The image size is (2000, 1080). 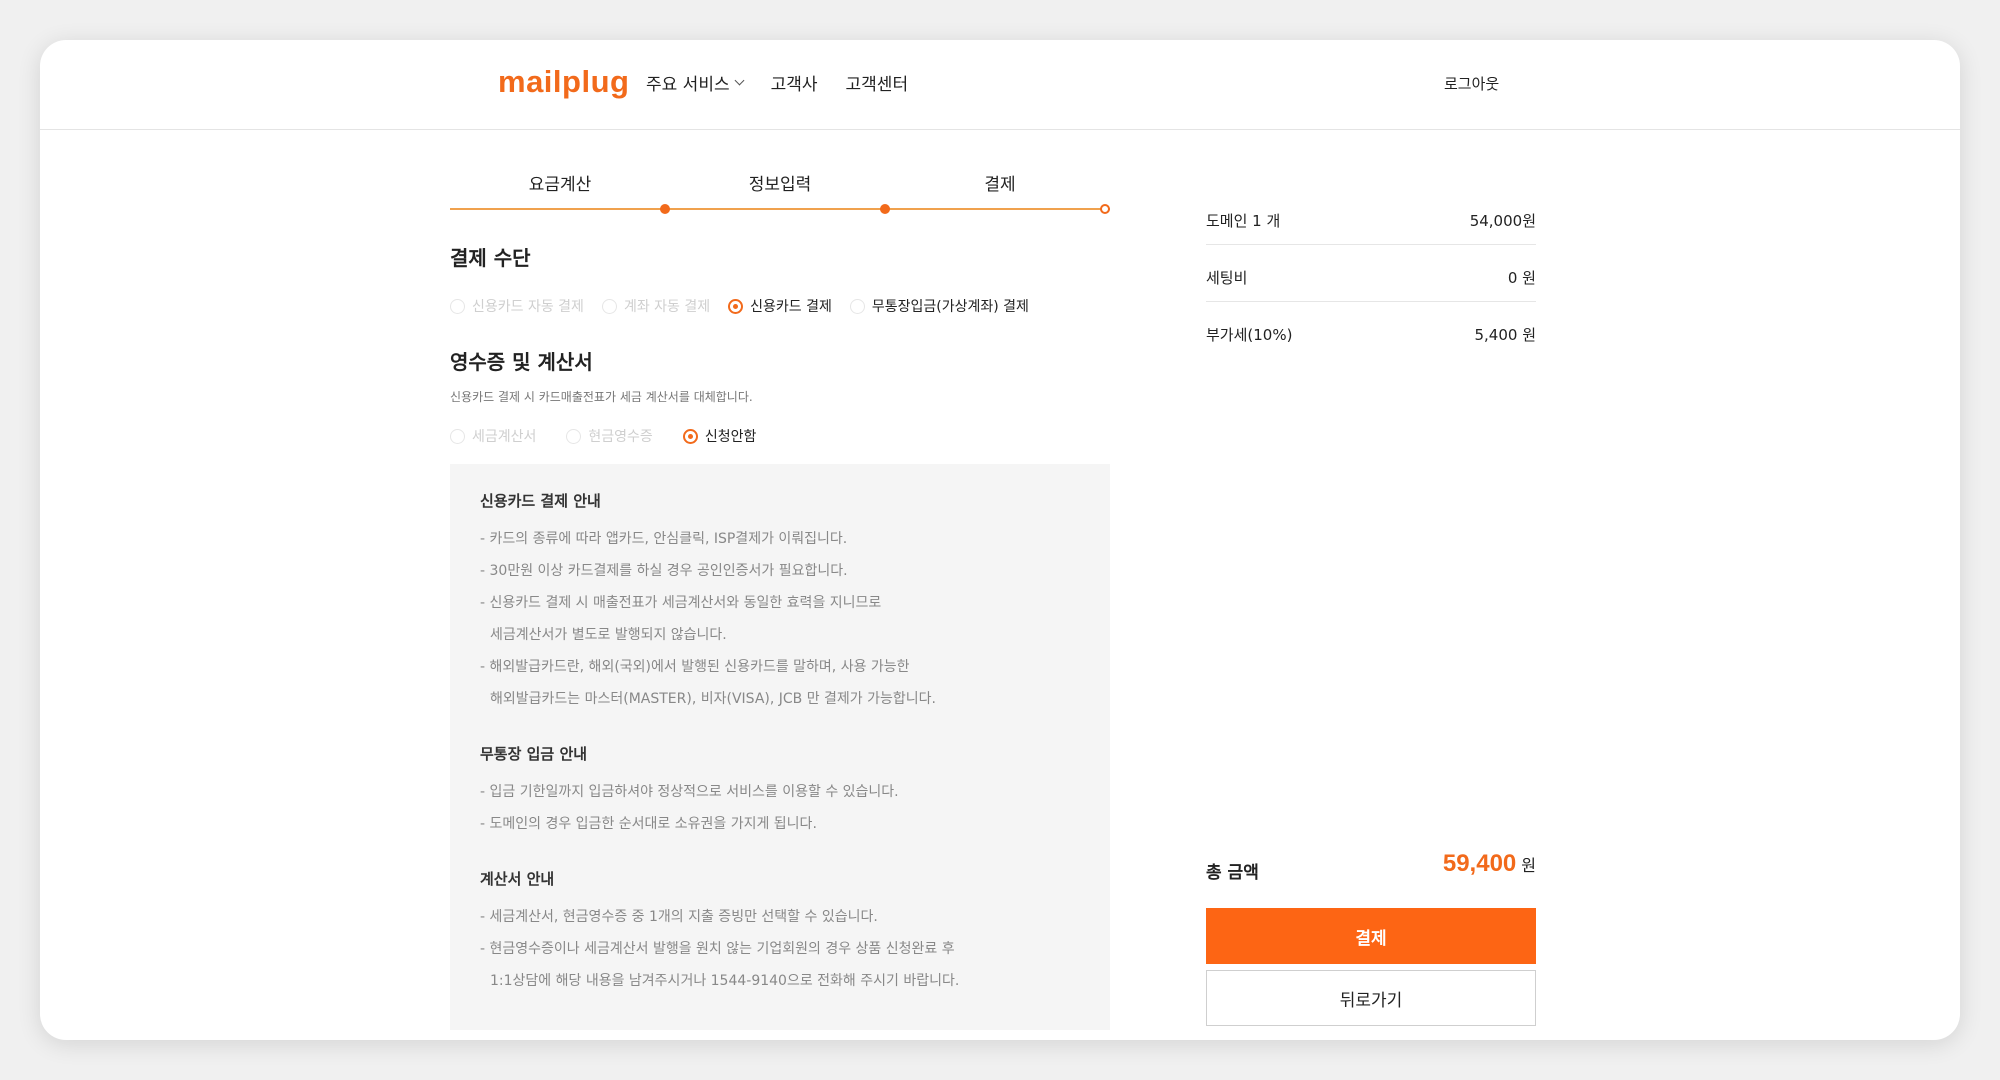 What do you see at coordinates (1232, 873) in the screenshot?
I see `total-label: 총 금액` at bounding box center [1232, 873].